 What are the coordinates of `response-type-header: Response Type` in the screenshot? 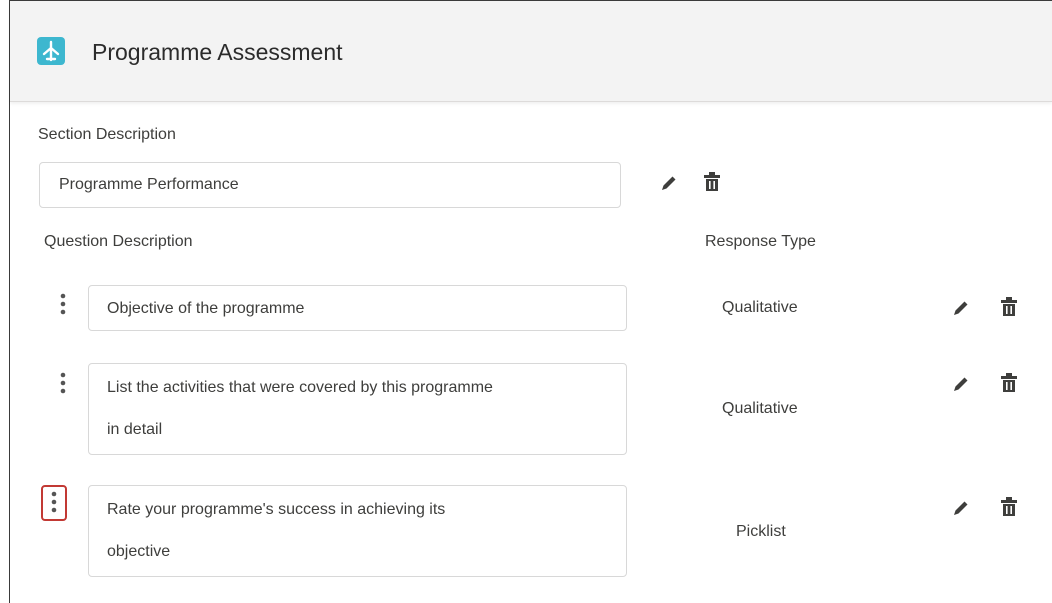 It's located at (760, 241).